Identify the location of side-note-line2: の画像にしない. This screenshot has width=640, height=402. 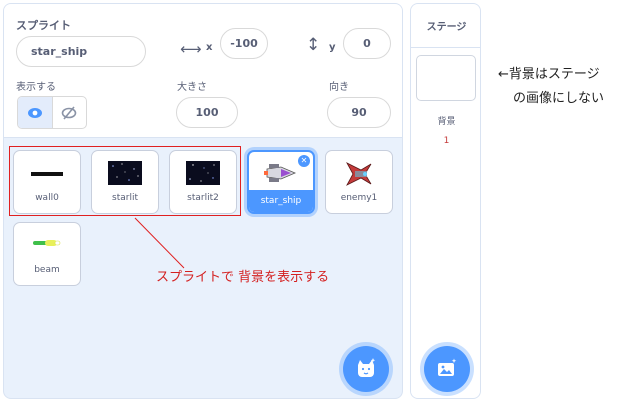
(559, 98).